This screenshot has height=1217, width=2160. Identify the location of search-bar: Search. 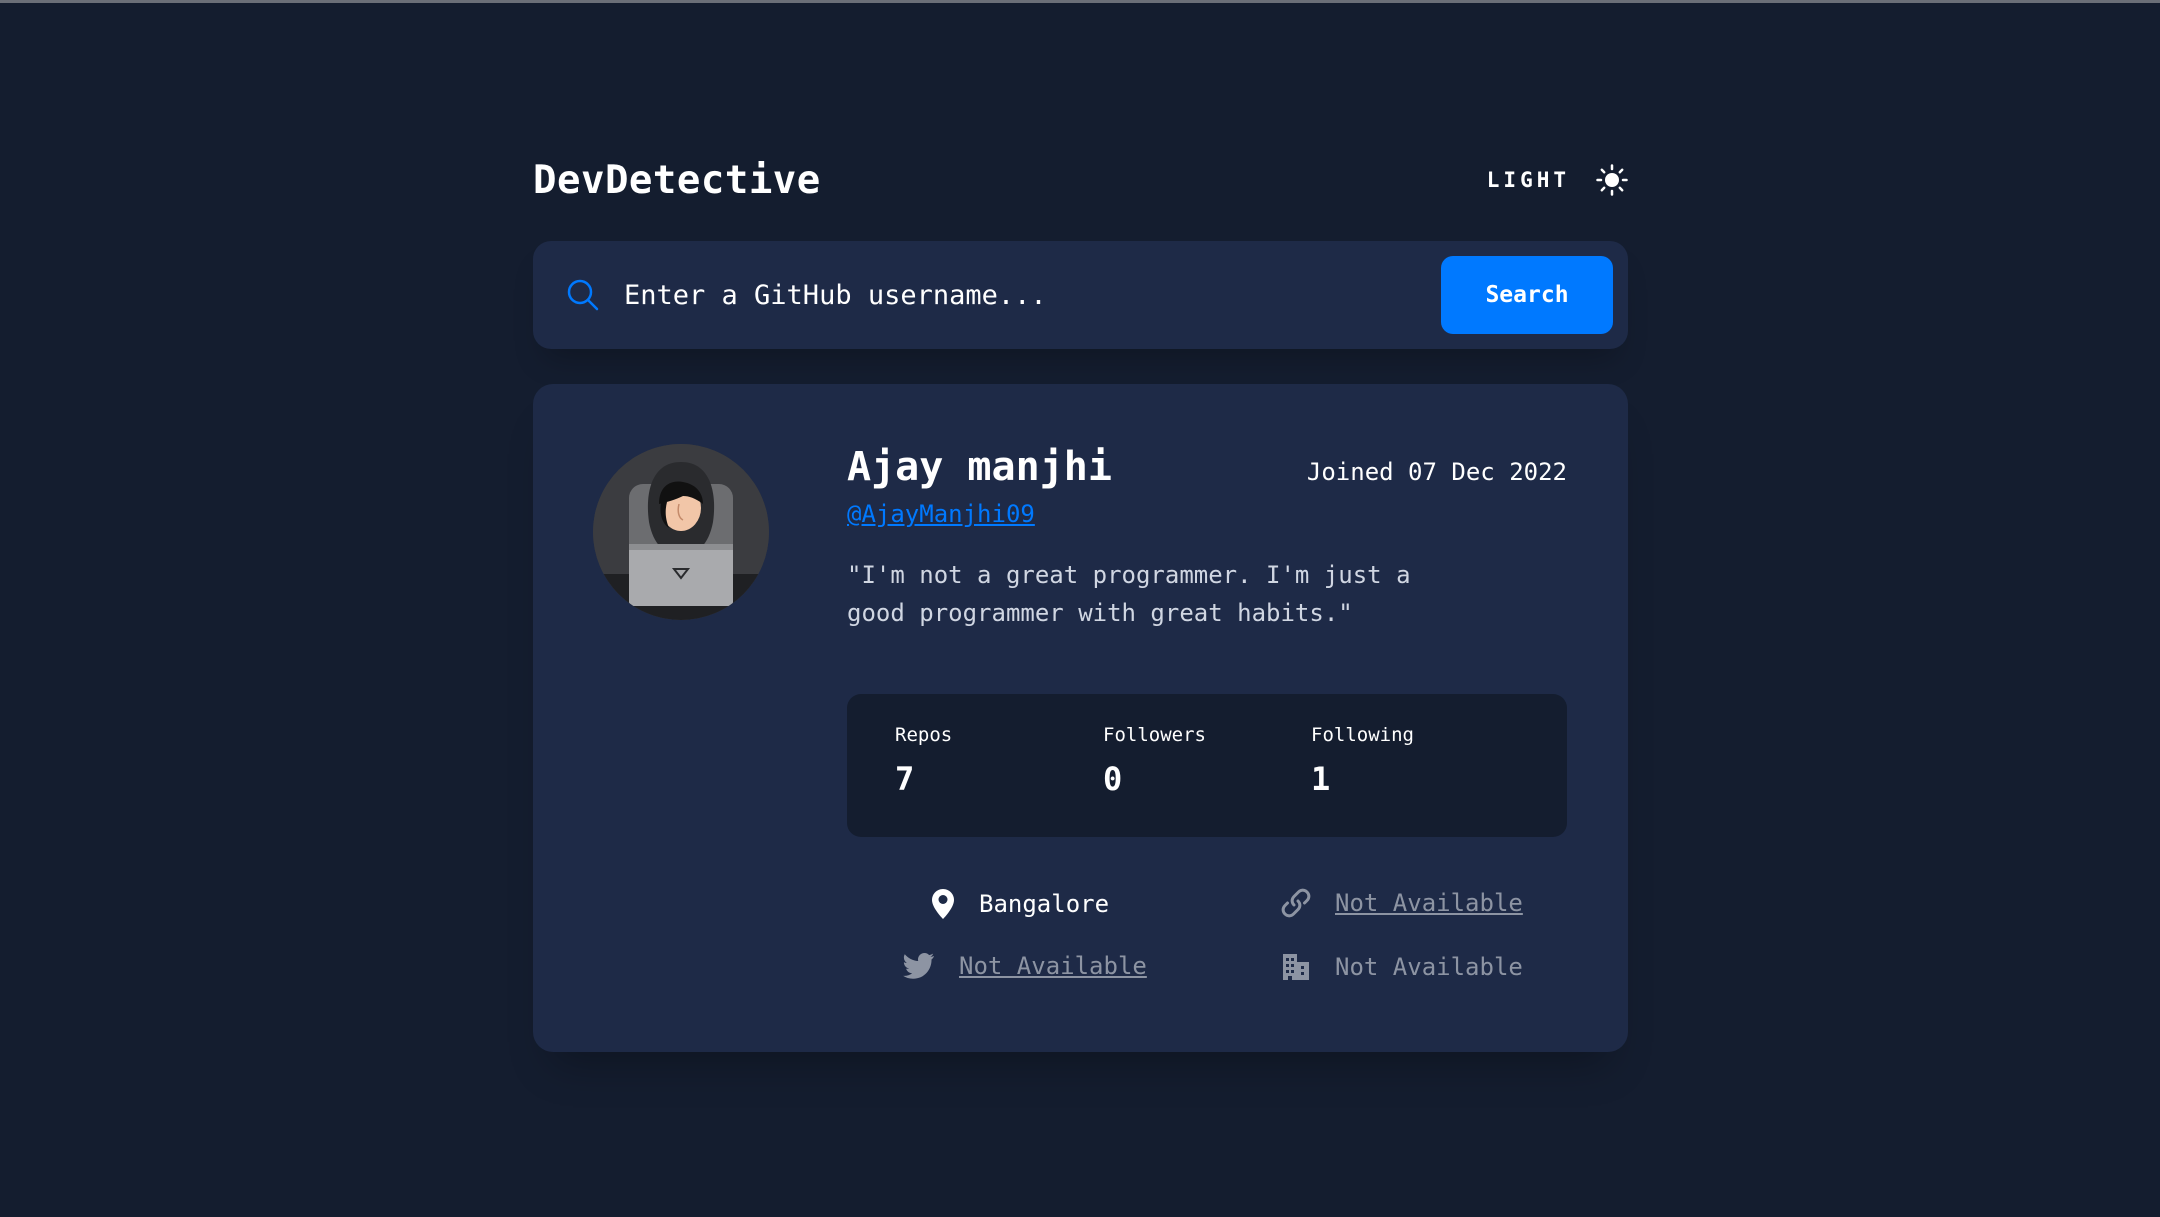
(1080, 295).